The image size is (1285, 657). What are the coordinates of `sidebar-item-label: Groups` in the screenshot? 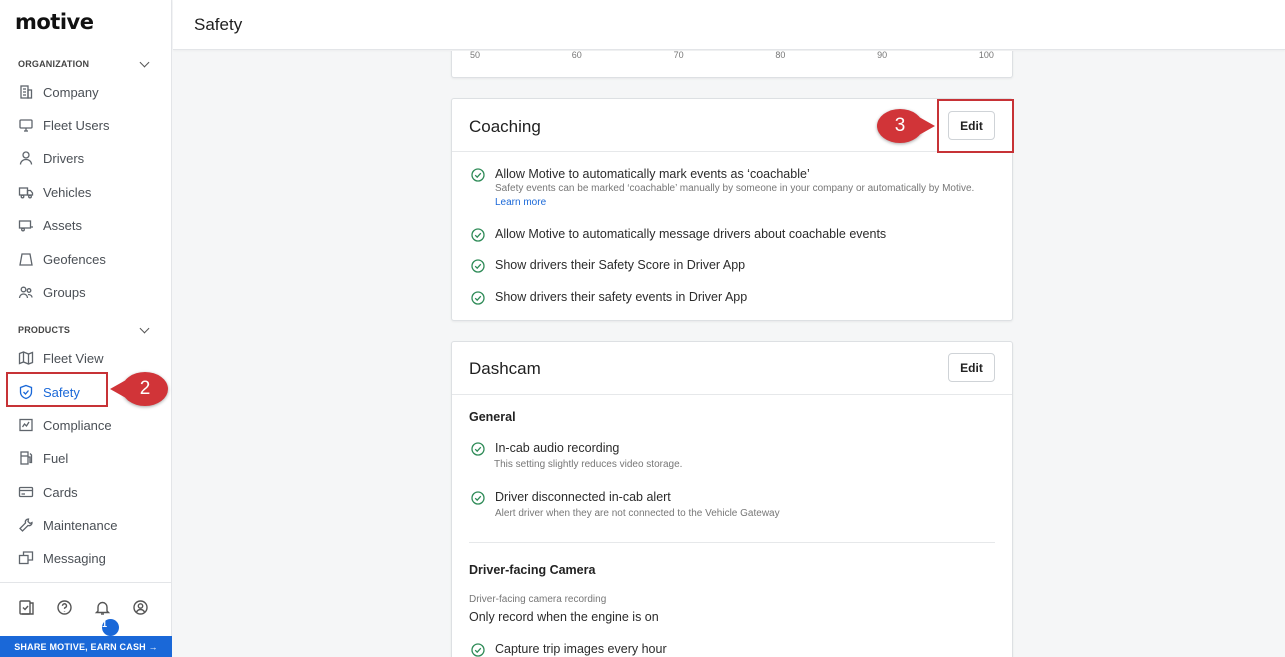 It's located at (64, 292).